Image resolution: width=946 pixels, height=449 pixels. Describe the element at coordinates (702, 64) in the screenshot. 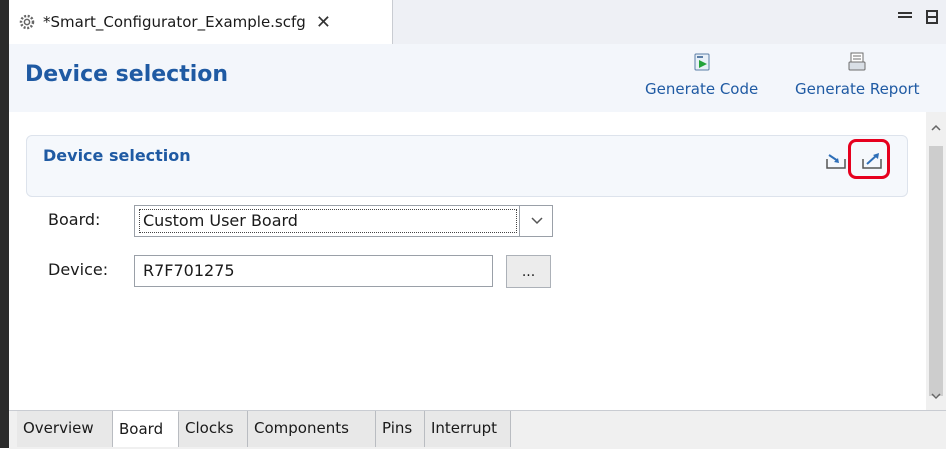

I see `generate-code-icon` at that location.